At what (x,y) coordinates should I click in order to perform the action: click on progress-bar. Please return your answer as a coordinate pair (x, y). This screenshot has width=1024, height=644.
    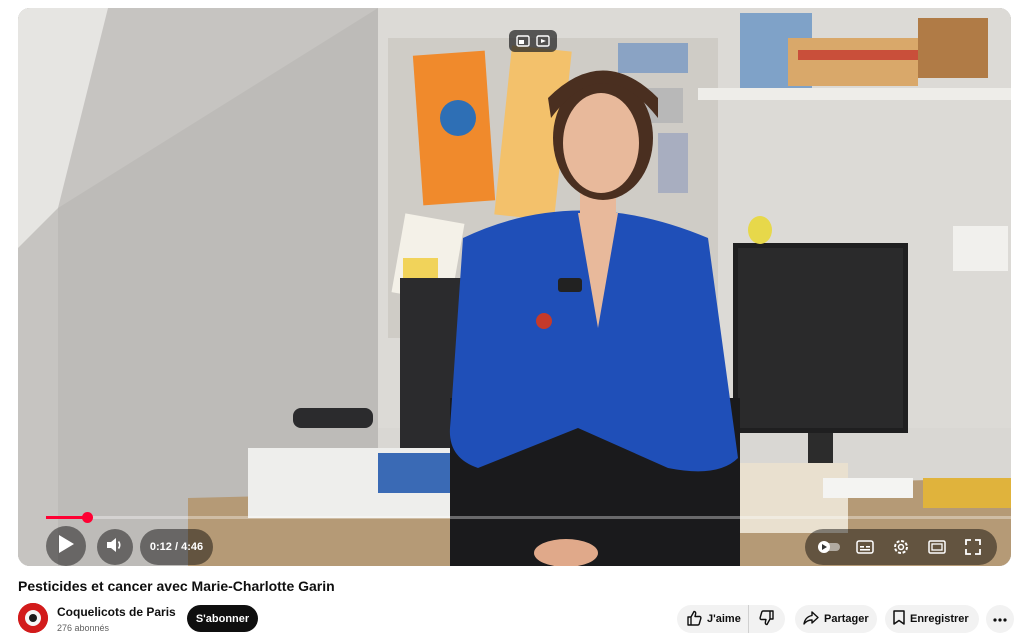
    Looking at the image, I should click on (528, 517).